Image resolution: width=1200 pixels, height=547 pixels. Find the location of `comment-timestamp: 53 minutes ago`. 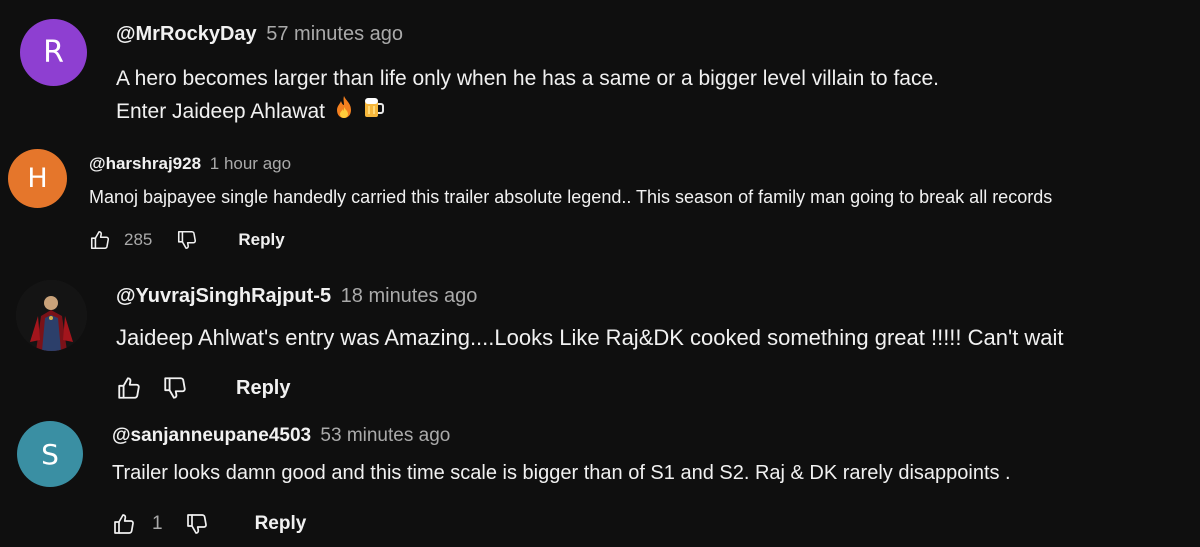

comment-timestamp: 53 minutes ago is located at coordinates (385, 435).